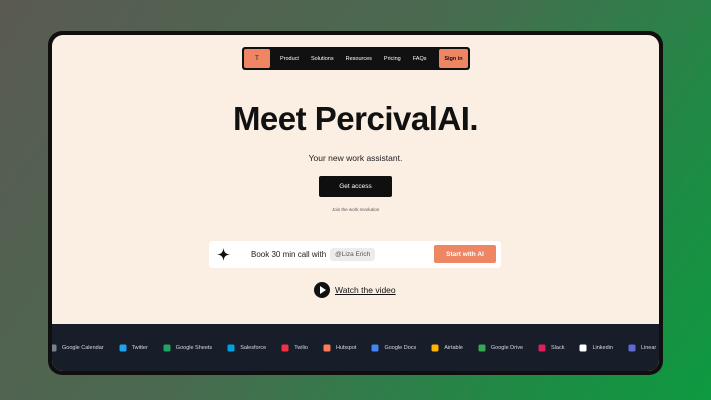 The width and height of the screenshot is (711, 400). I want to click on cta-note: Join the work revolution, so click(355, 209).